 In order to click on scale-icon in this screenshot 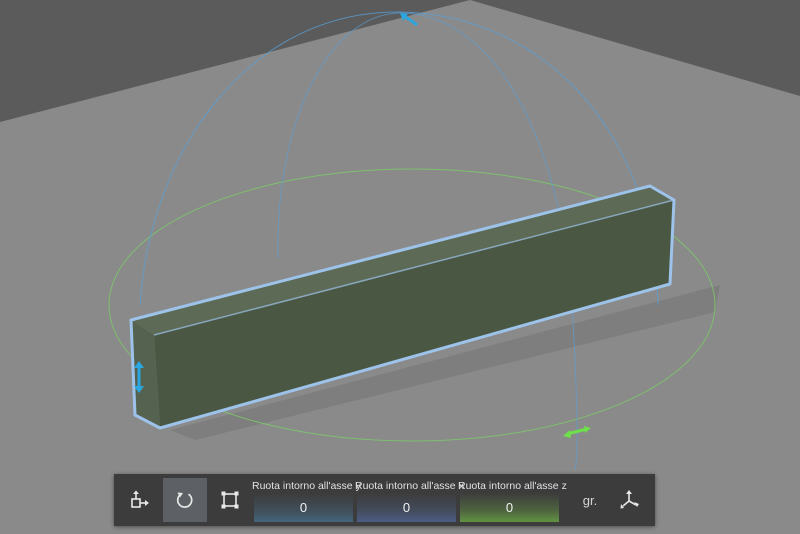, I will do `click(230, 500)`.